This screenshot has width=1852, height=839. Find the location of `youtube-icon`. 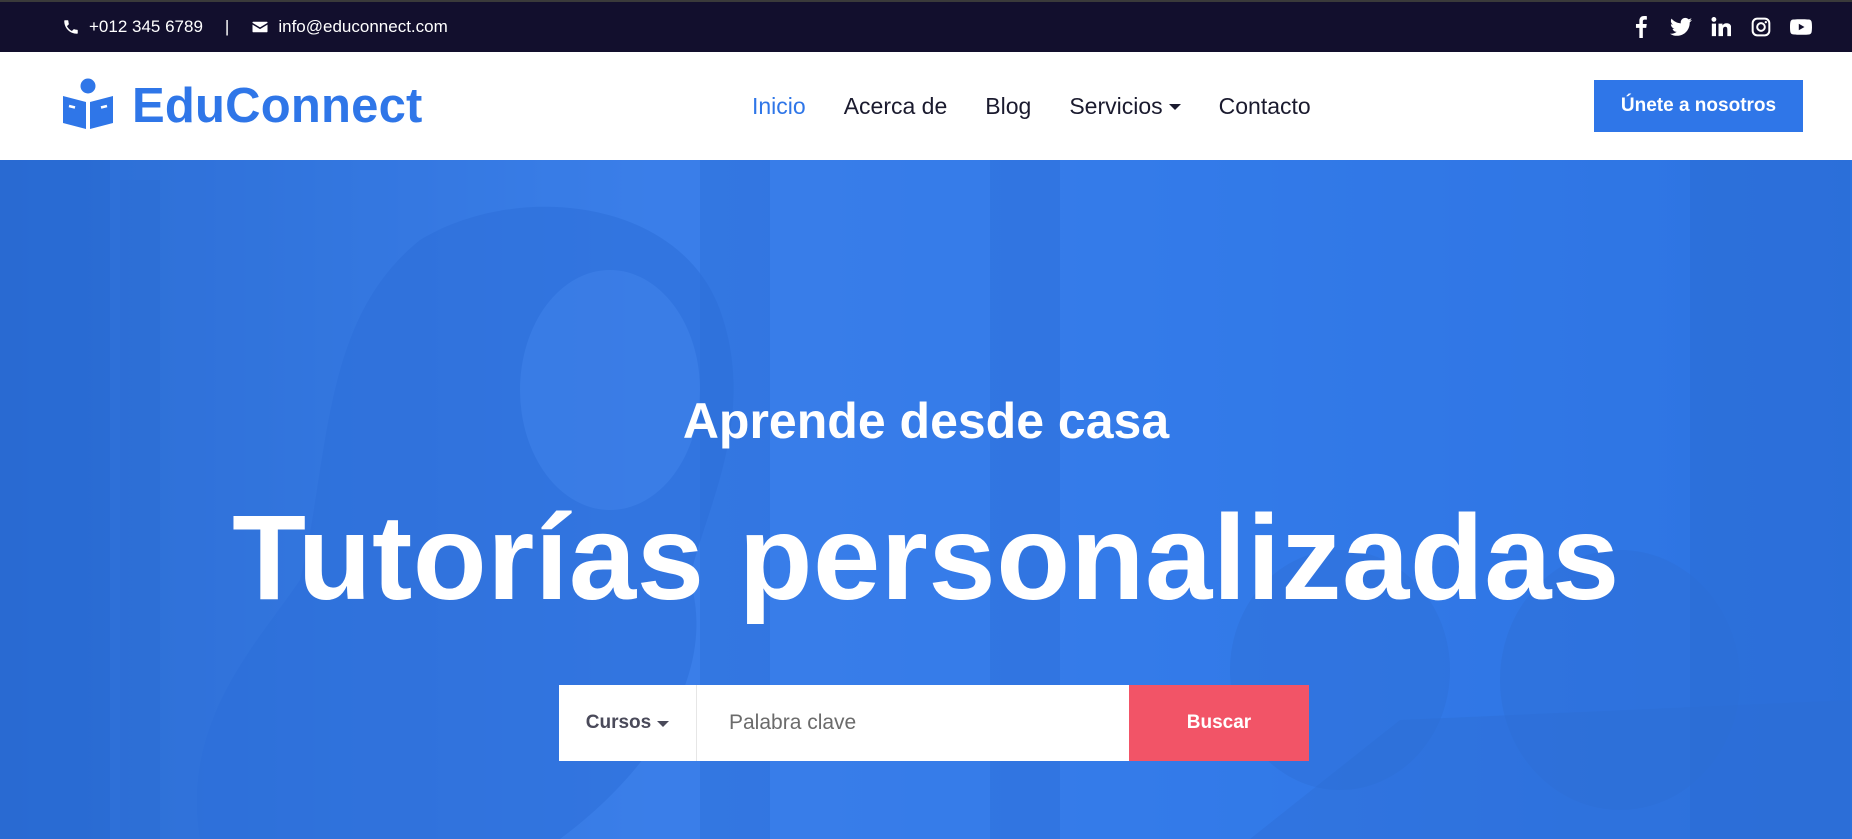

youtube-icon is located at coordinates (1801, 27).